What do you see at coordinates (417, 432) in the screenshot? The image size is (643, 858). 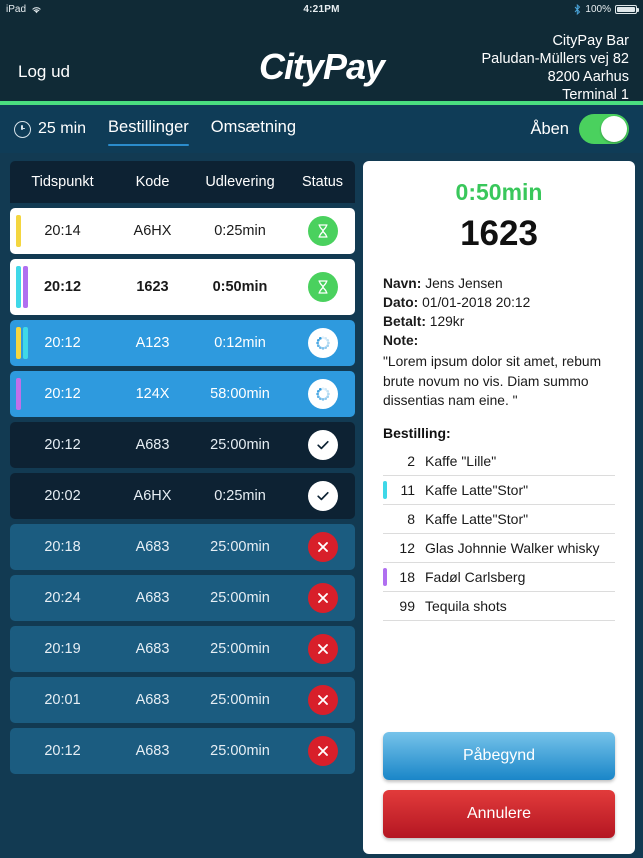 I see `detail-order-title: Bestilling:` at bounding box center [417, 432].